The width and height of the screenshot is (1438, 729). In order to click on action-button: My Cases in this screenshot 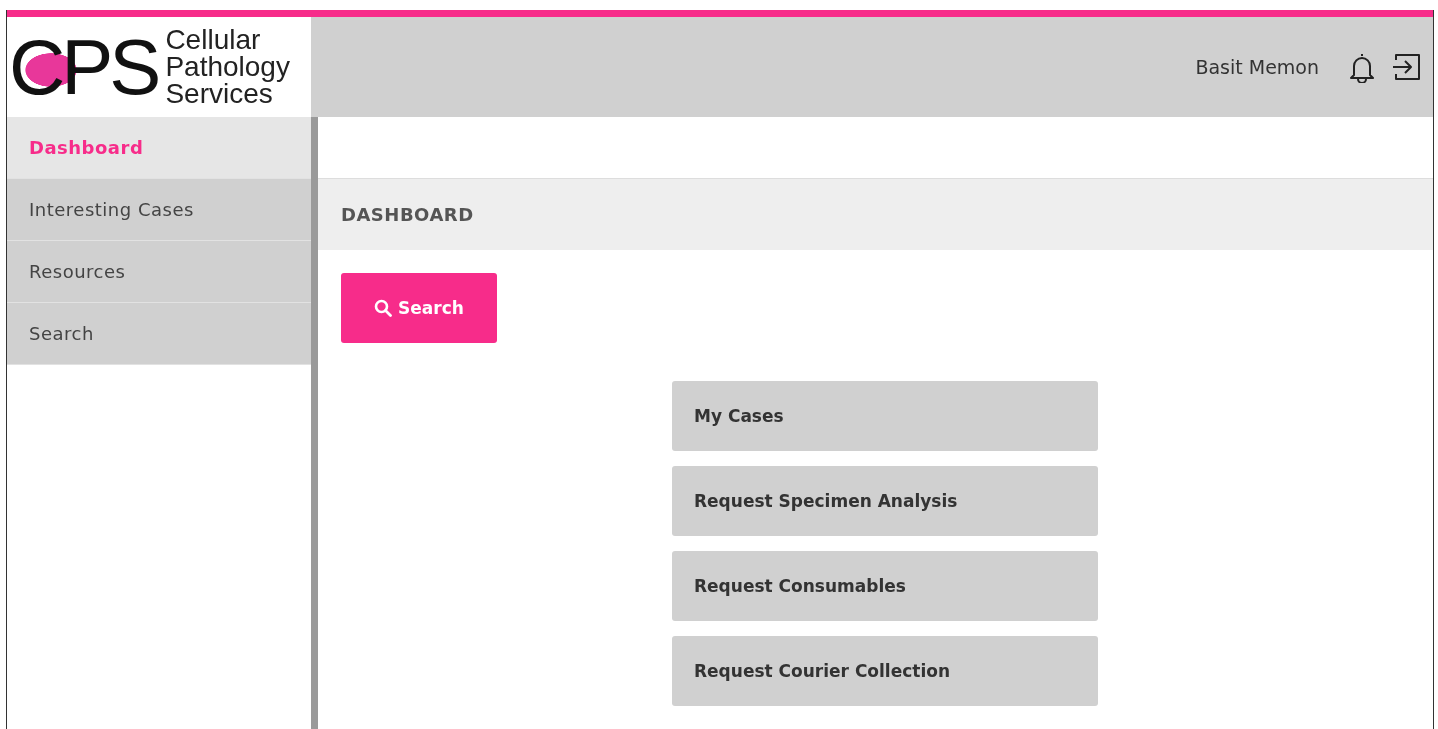, I will do `click(885, 416)`.